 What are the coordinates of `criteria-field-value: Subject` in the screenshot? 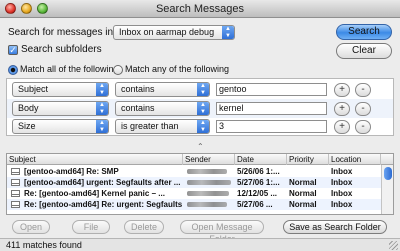 It's located at (33, 89).